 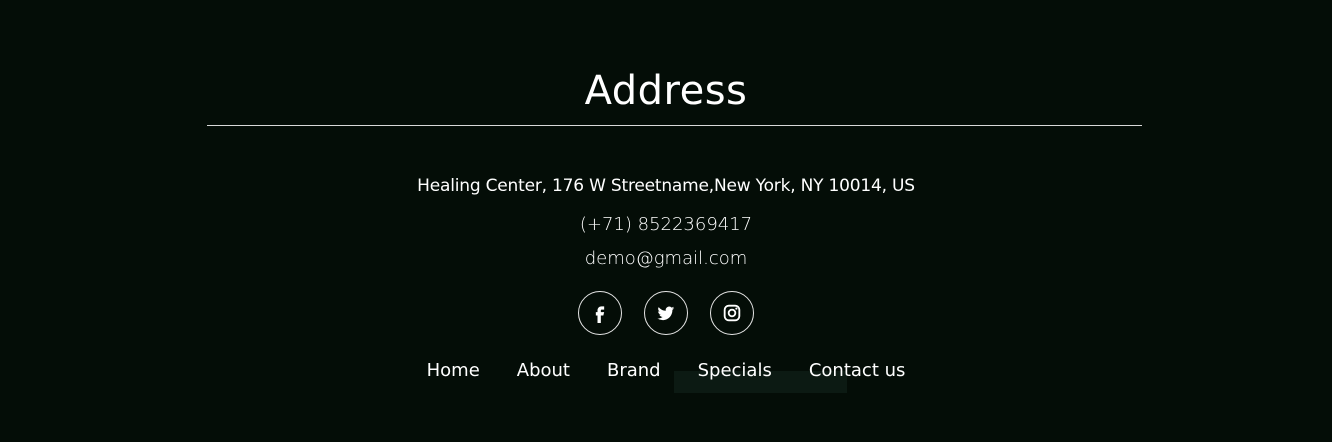 I want to click on facebook-link, so click(x=600, y=313).